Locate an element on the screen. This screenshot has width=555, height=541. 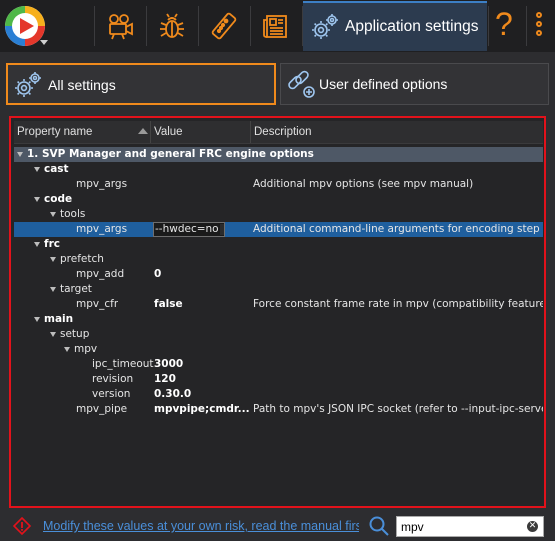
column-header-property-name: Property name is located at coordinates (82, 132).